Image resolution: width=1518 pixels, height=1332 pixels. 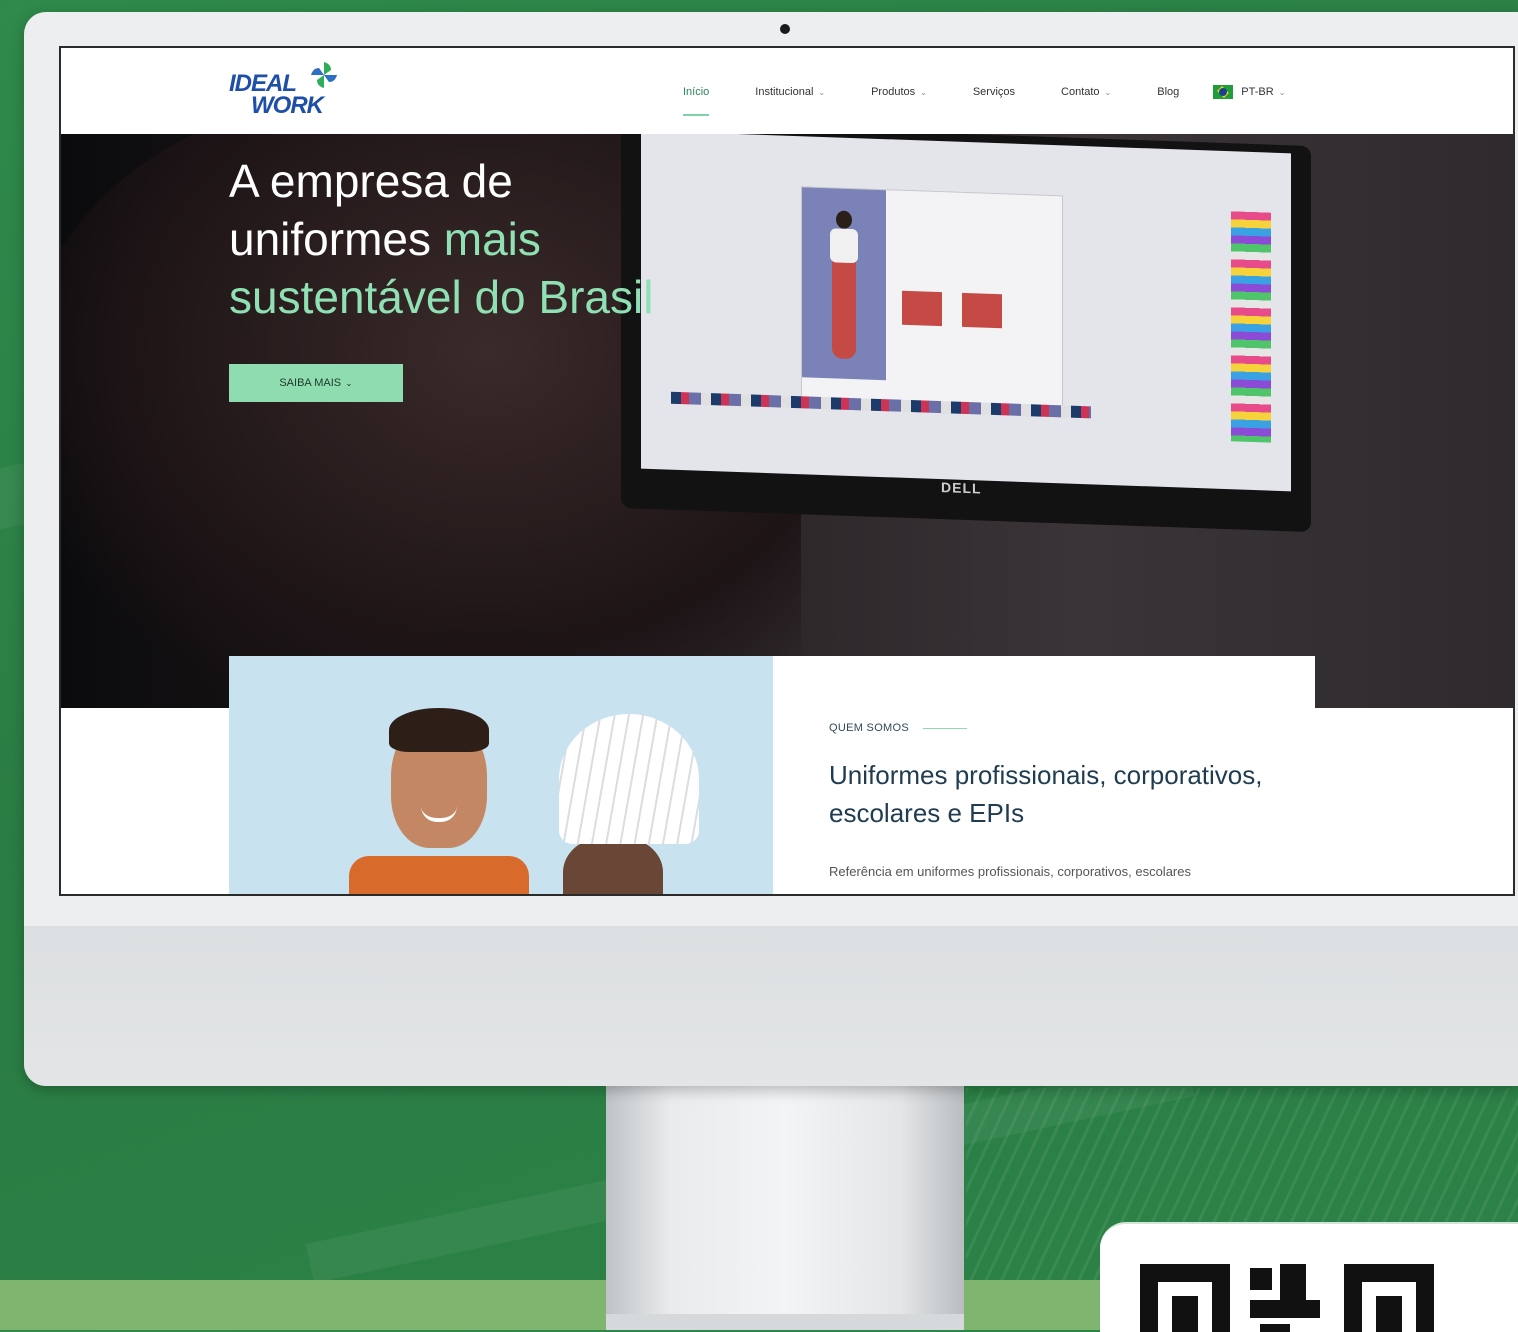 What do you see at coordinates (771, 1006) in the screenshot?
I see `imac-chin` at bounding box center [771, 1006].